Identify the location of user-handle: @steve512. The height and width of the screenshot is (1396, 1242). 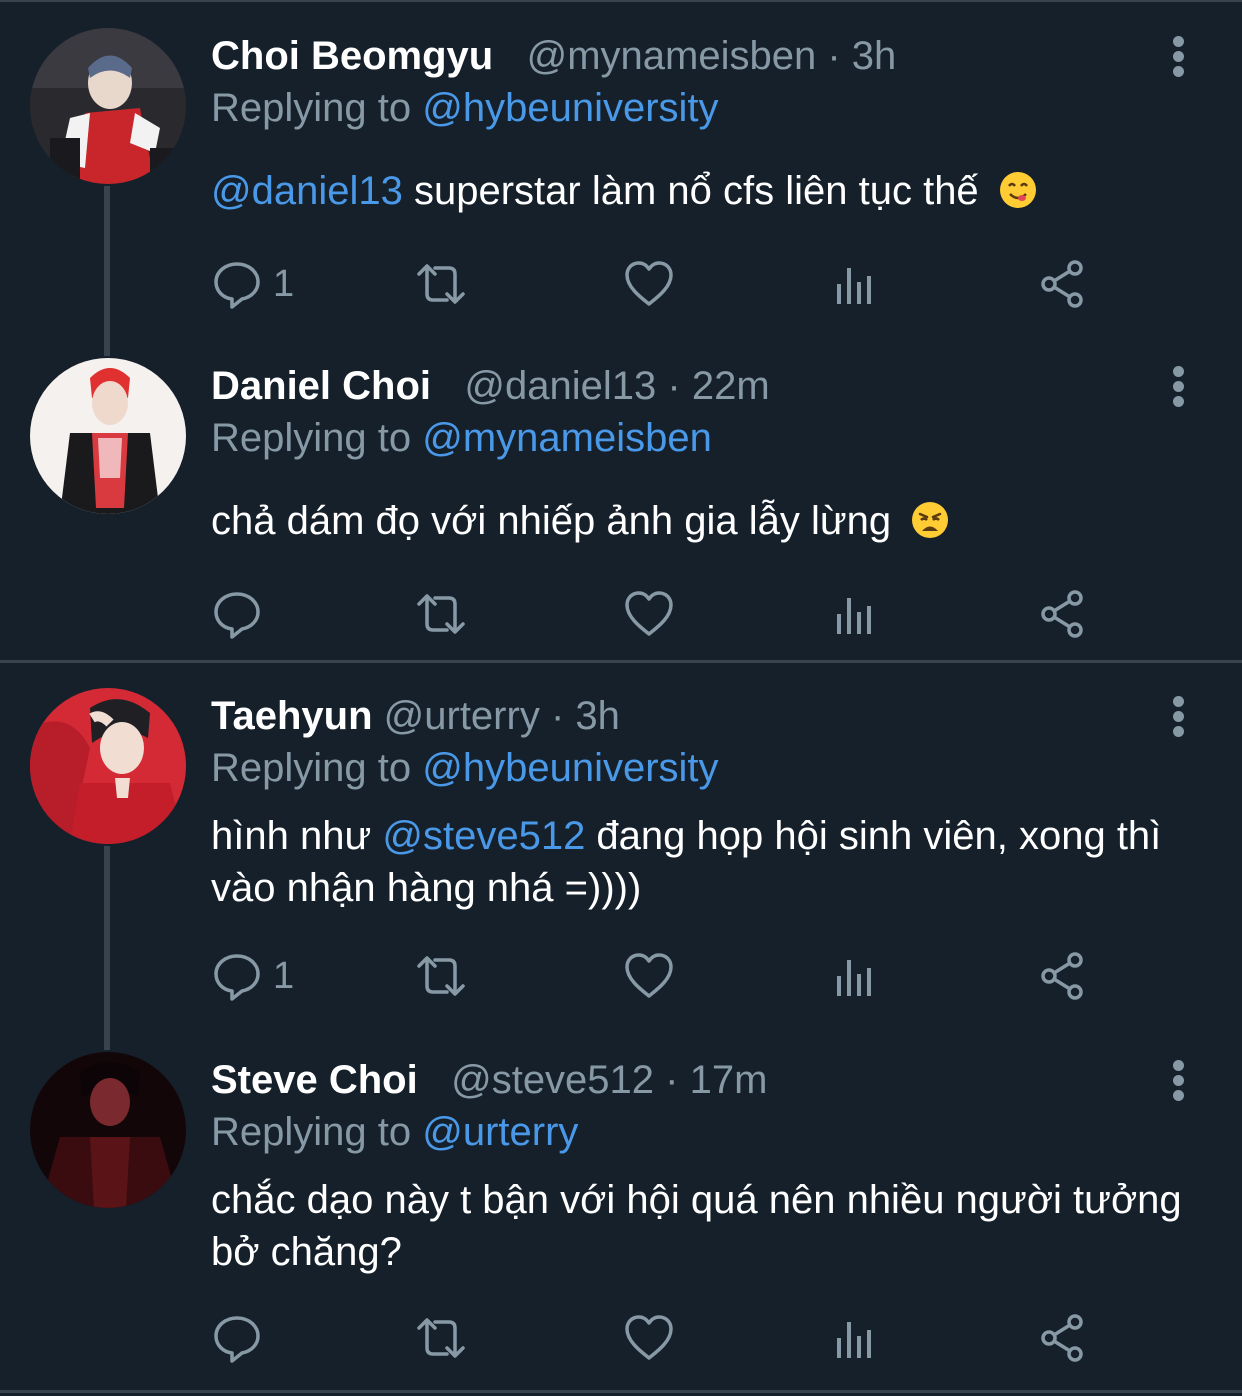
(552, 1080).